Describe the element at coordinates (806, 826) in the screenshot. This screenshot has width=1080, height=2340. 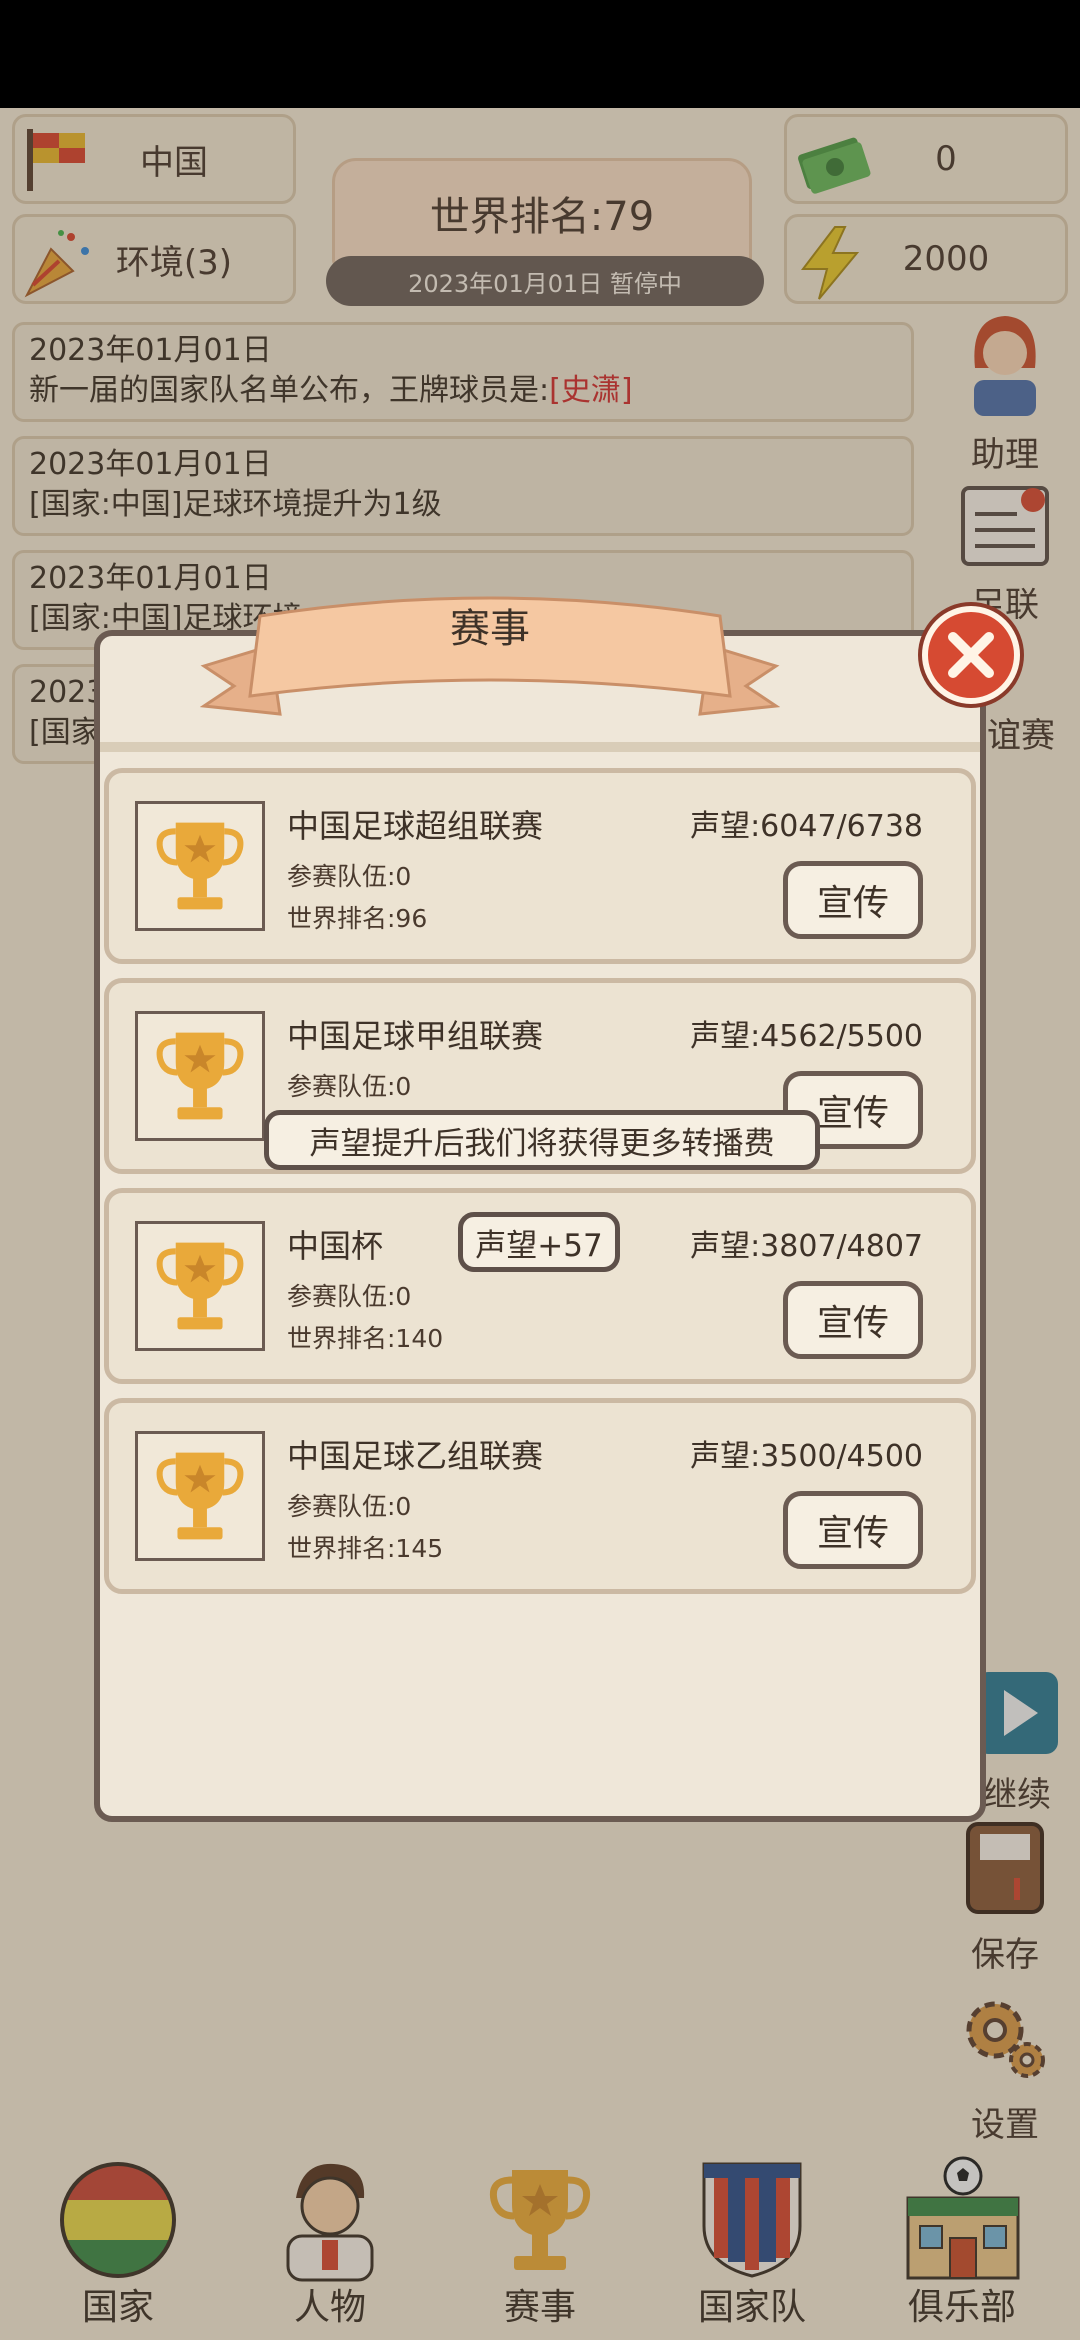
I see `competition-reputation: 声望:6047/6738` at that location.